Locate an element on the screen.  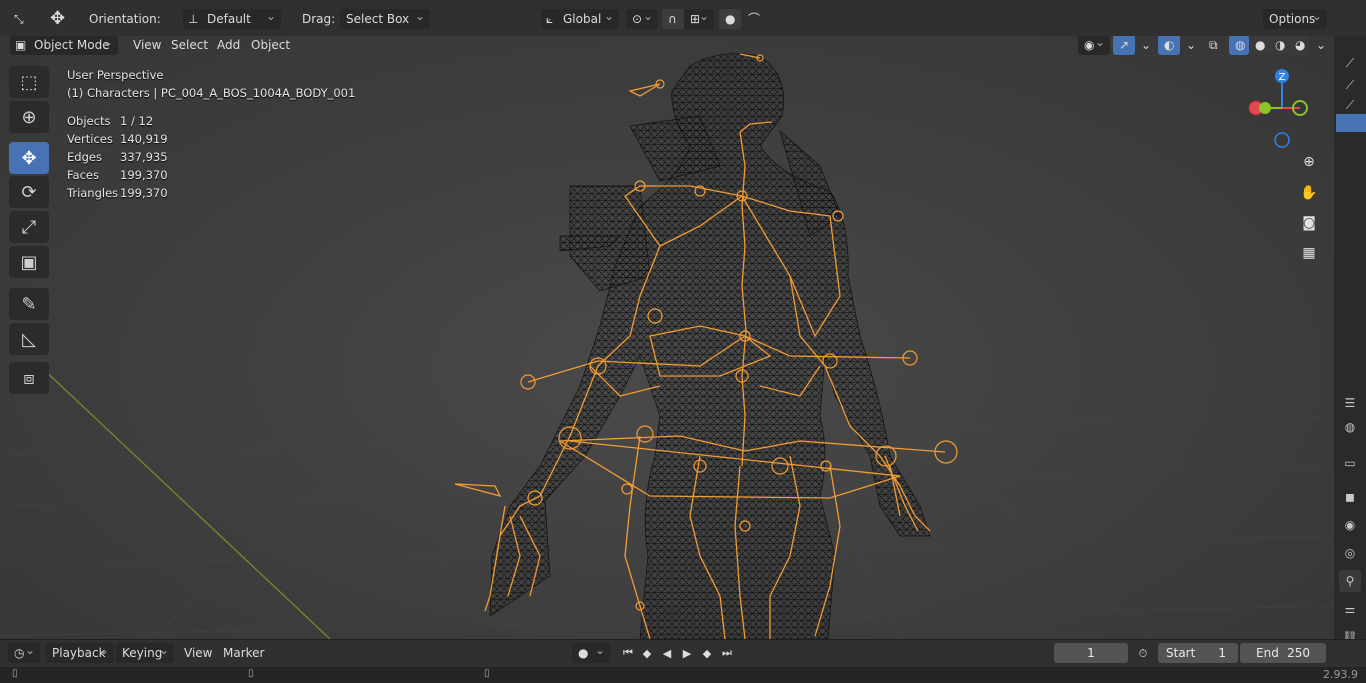
orientation-dropdown: ⊥ Default is located at coordinates (232, 17).